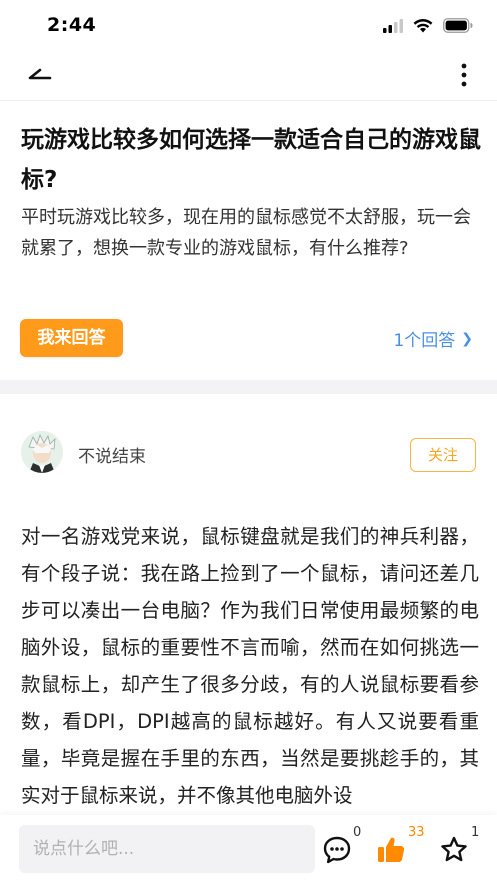 The image size is (497, 883). I want to click on follow-button: 关注, so click(443, 455).